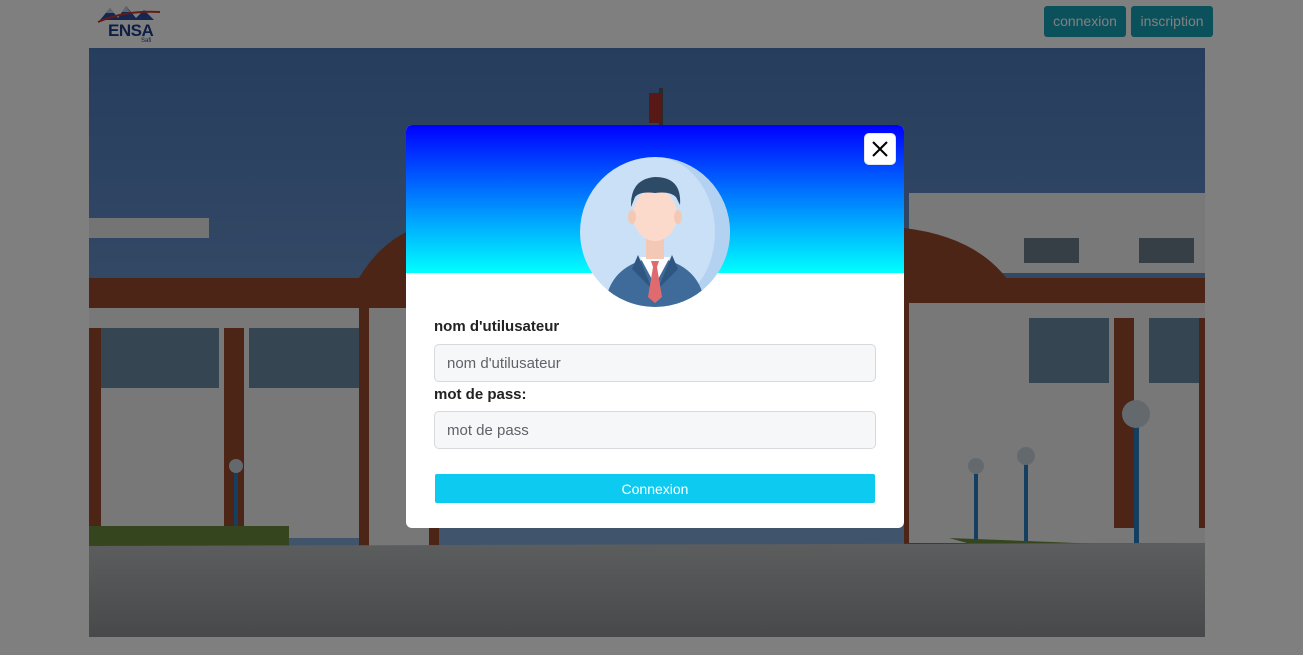  Describe the element at coordinates (655, 430) in the screenshot. I see `password-input` at that location.